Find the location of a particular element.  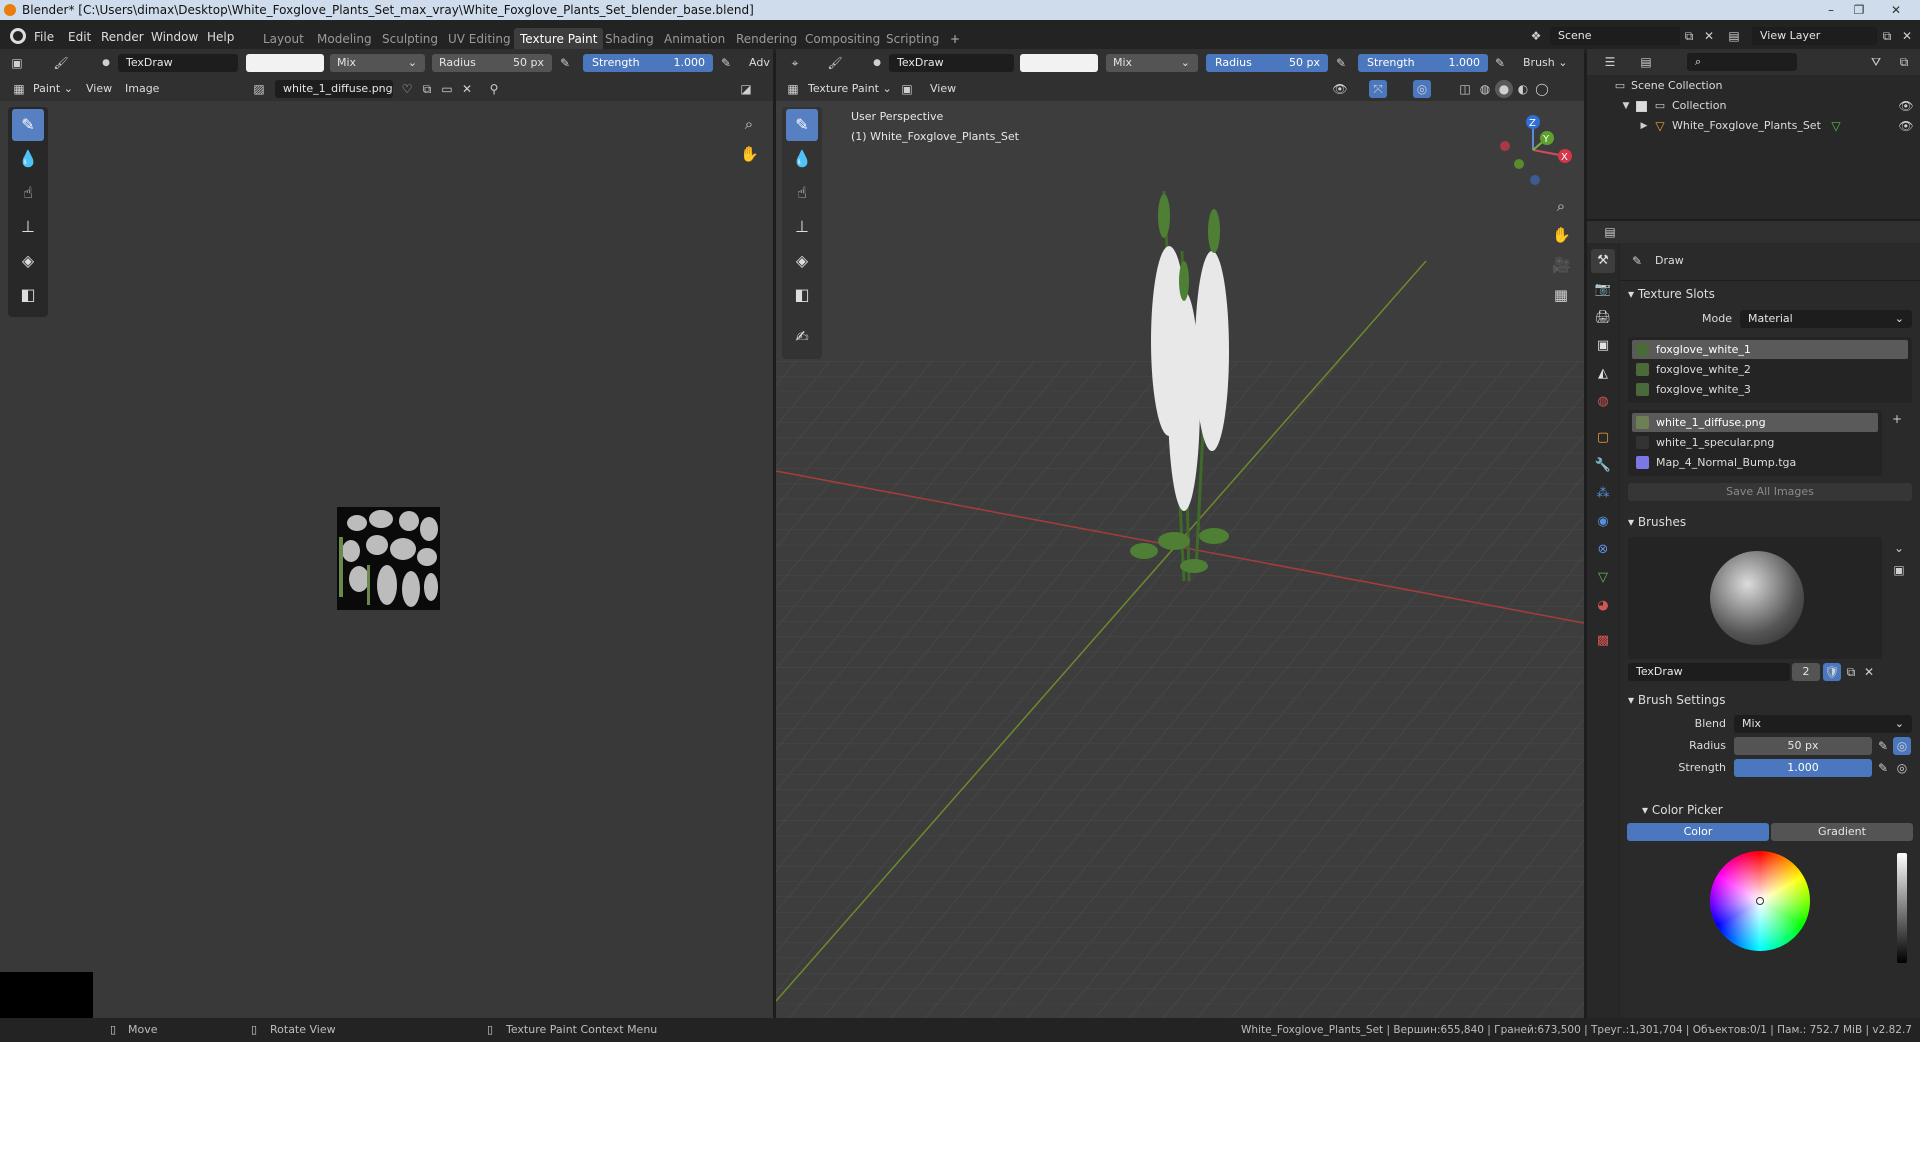

world-tab-icon: ◍ is located at coordinates (1603, 402).